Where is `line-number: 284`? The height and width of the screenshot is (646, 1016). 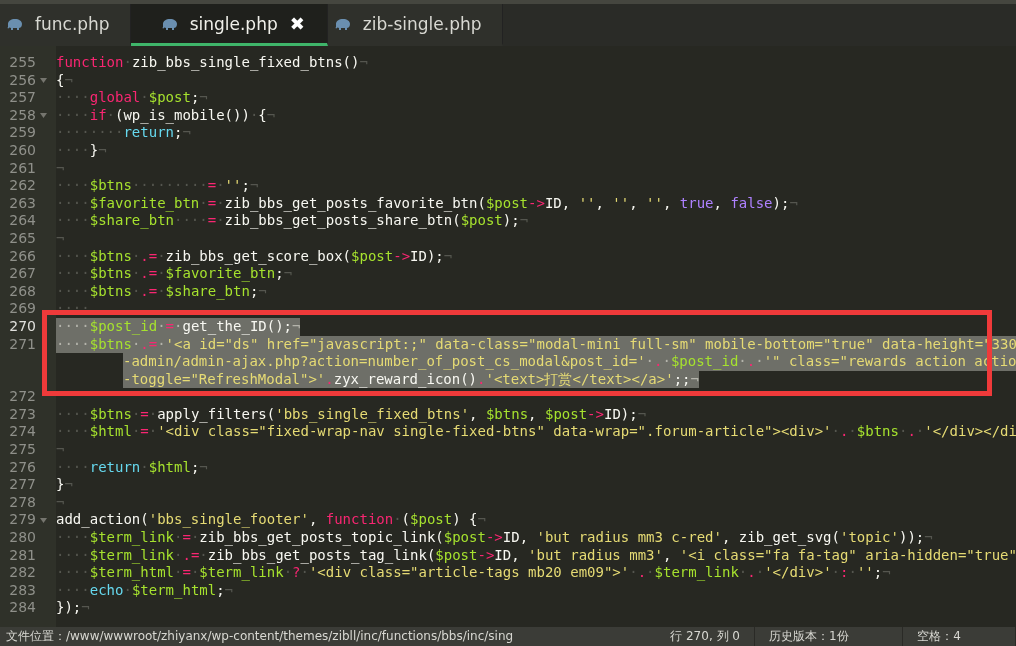
line-number: 284 is located at coordinates (22, 608).